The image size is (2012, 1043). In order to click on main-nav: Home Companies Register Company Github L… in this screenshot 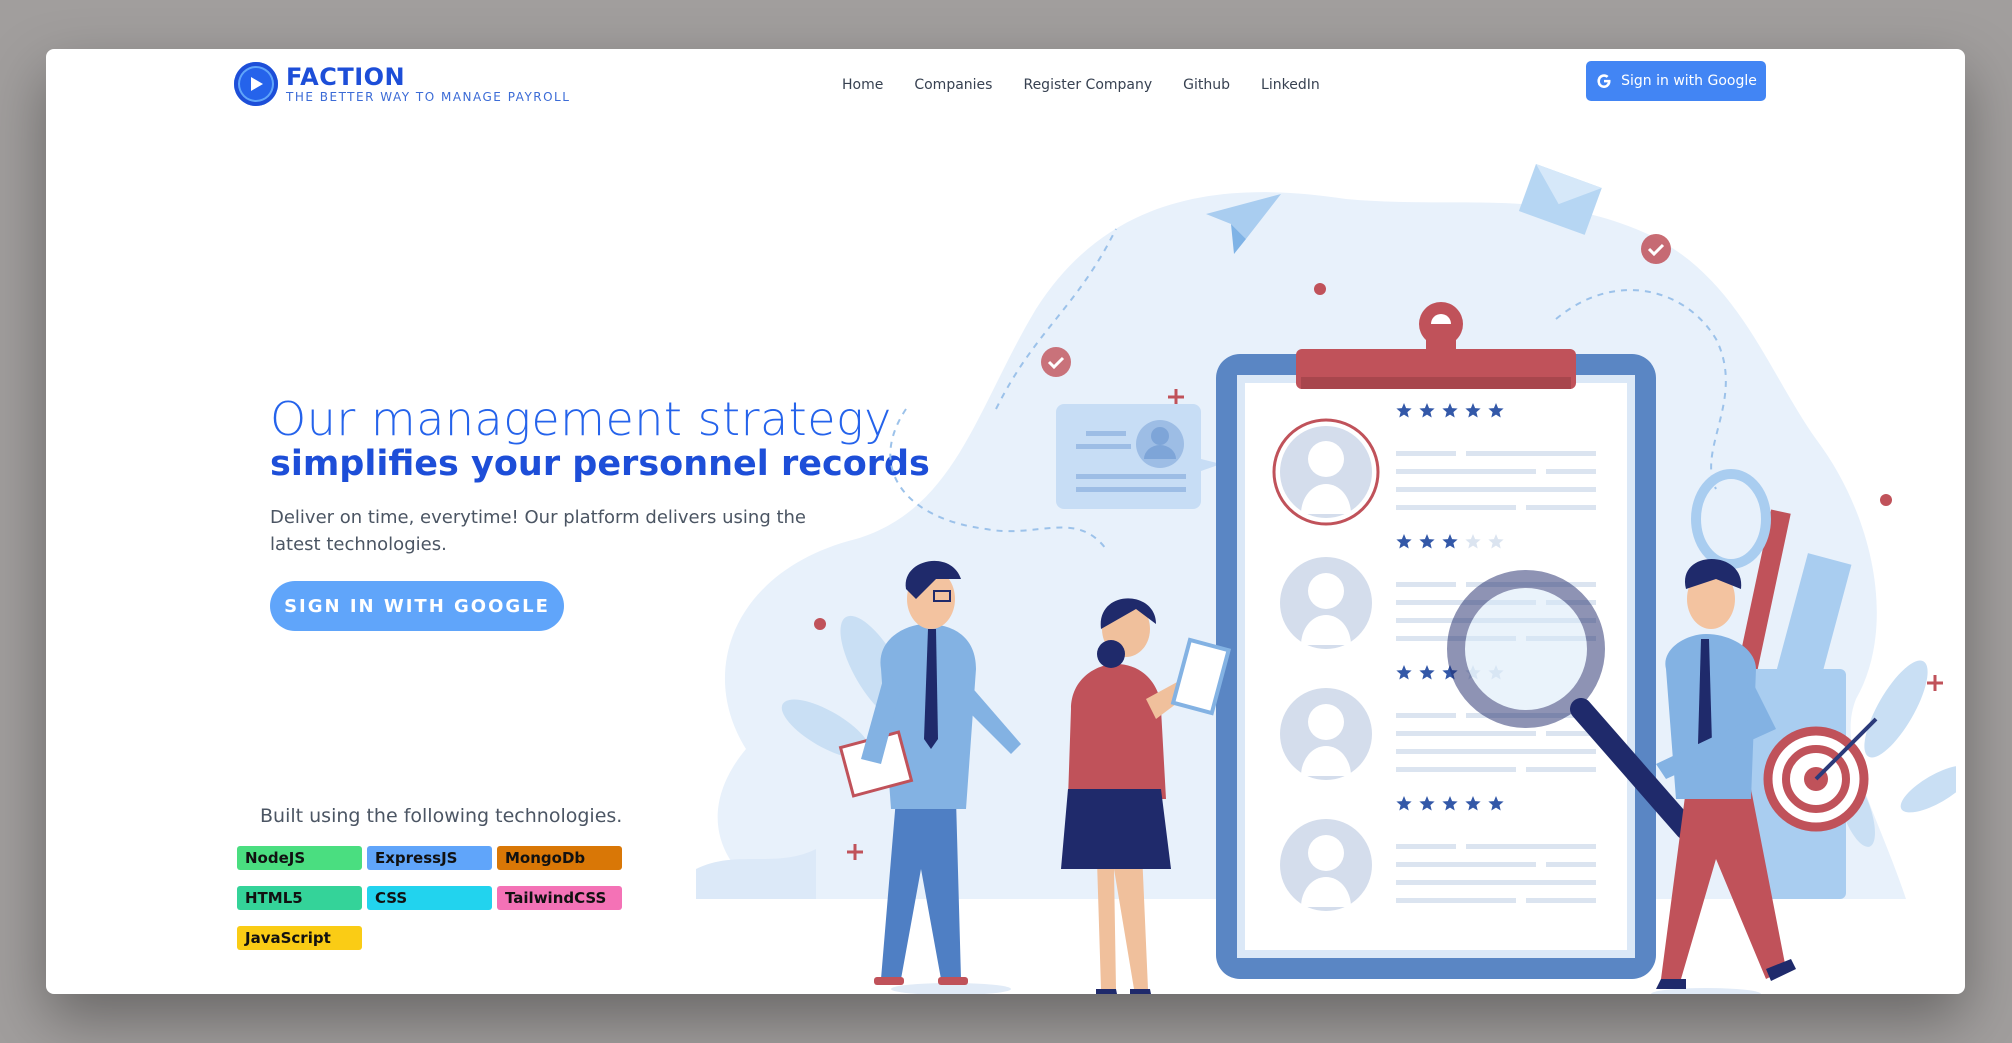, I will do `click(1081, 85)`.